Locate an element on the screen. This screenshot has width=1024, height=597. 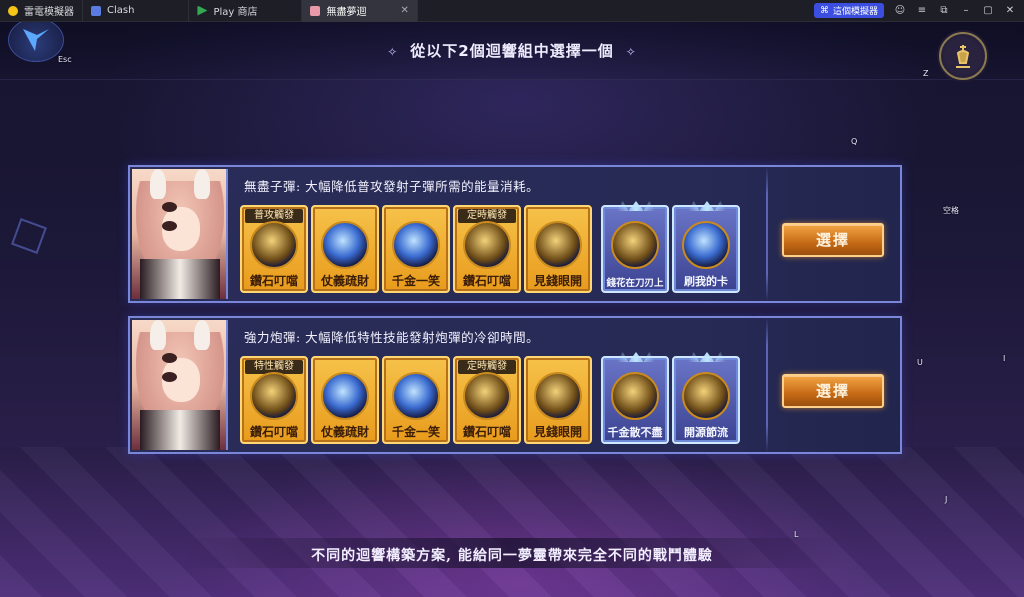
promo-button-label: 這個模擬器 is located at coordinates (855, 12).